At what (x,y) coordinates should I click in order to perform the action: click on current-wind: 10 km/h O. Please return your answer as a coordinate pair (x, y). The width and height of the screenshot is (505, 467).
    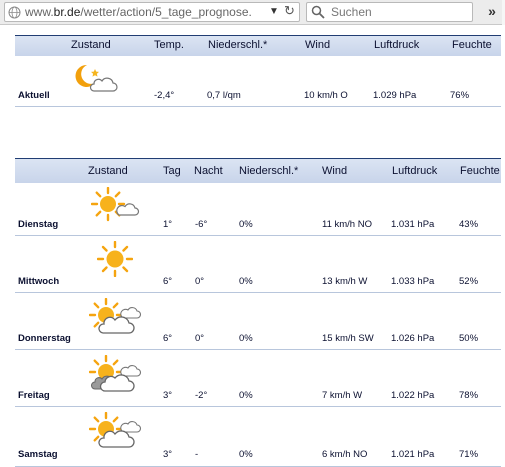
    Looking at the image, I should click on (326, 95).